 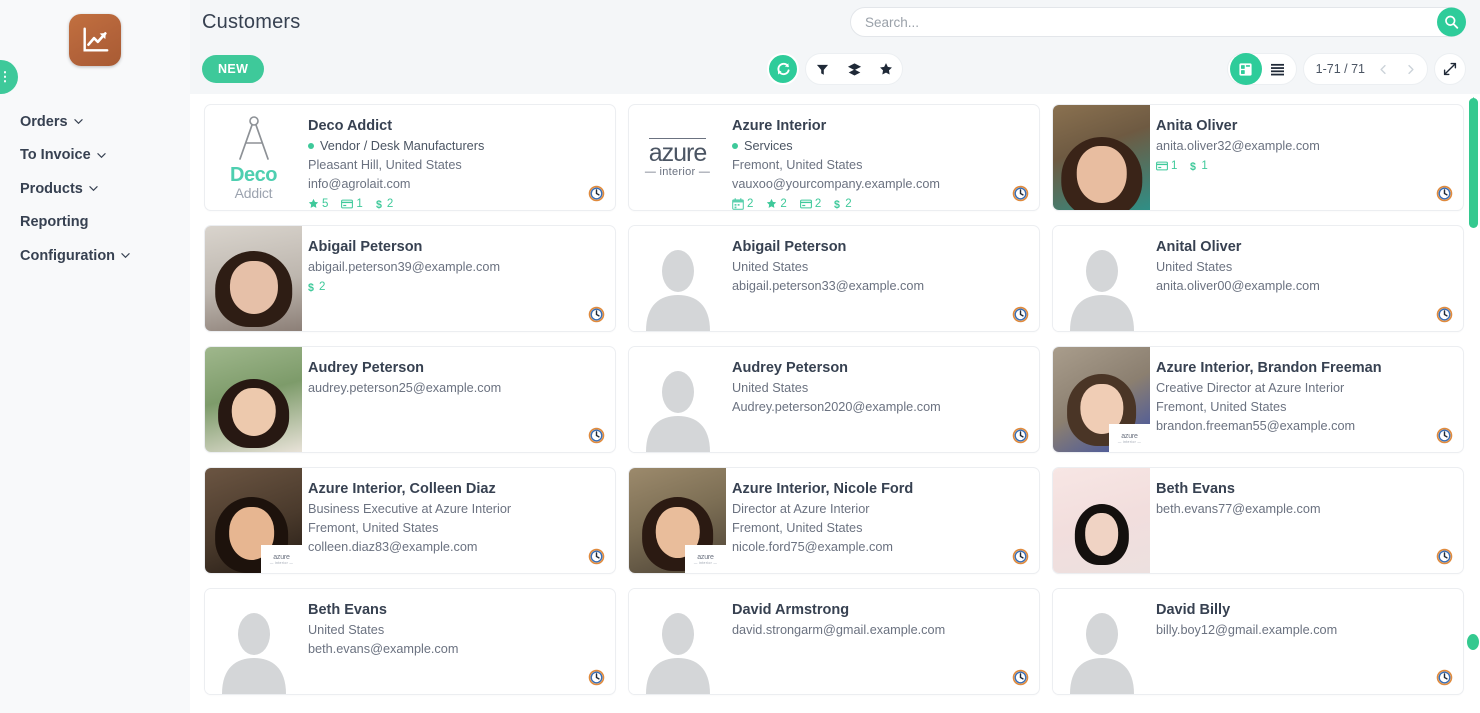 I want to click on new-button: NEW, so click(x=233, y=69).